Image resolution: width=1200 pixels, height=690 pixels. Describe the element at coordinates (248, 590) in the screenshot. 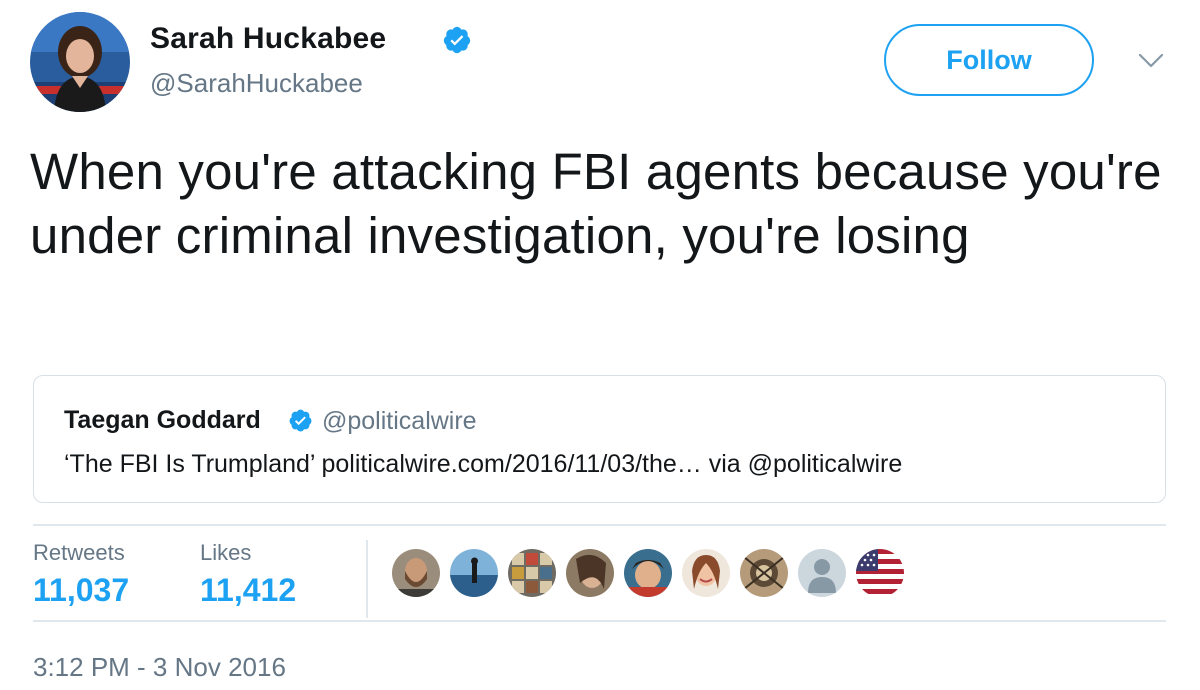

I see `likes-count: 11,412` at that location.